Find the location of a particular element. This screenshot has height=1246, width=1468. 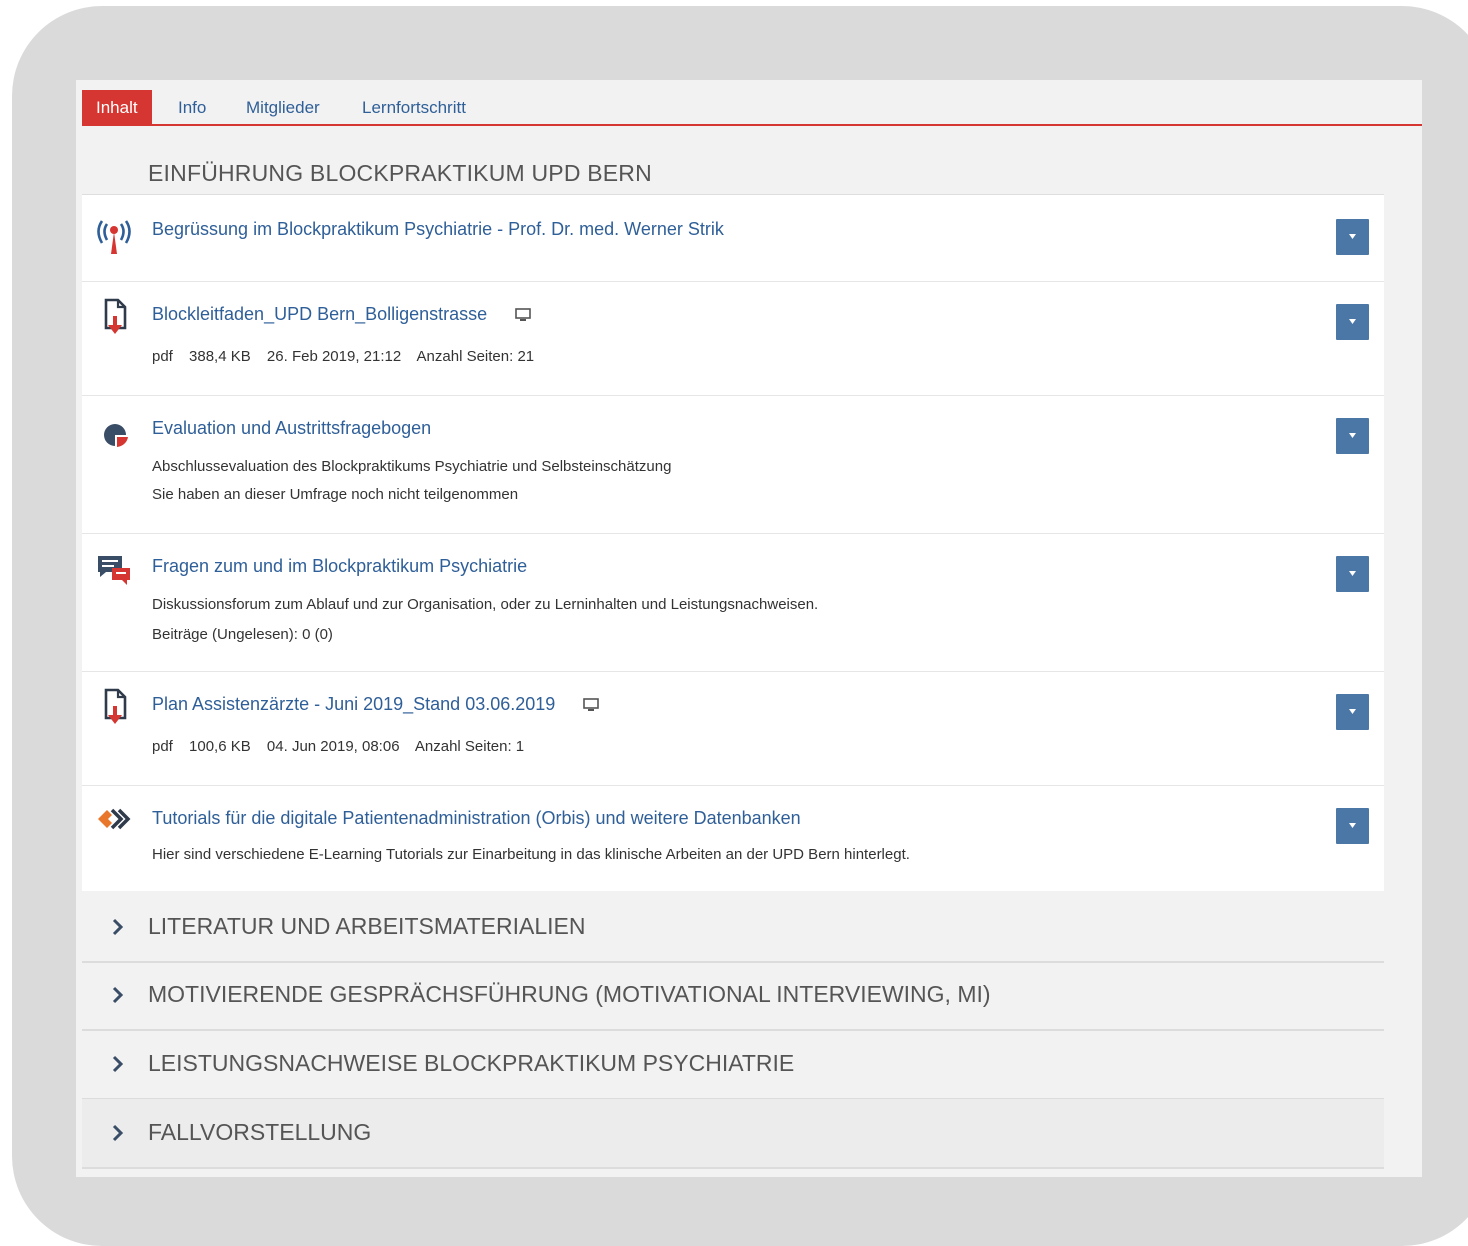

forum-icon is located at coordinates (114, 572).